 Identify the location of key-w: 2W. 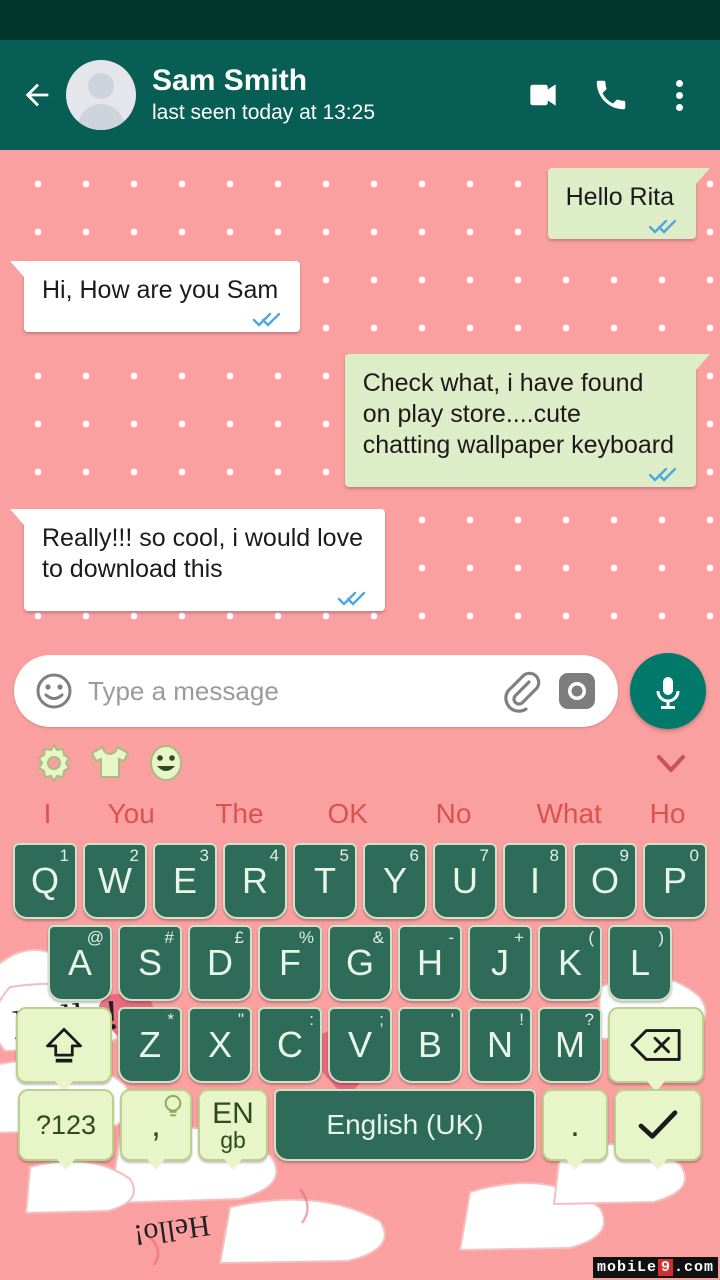
(115, 881).